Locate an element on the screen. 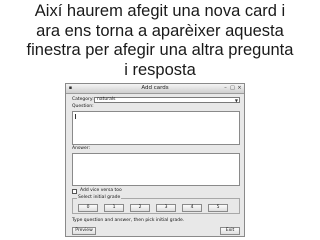 The image size is (320, 240). grade-button-2: 2 is located at coordinates (140, 208).